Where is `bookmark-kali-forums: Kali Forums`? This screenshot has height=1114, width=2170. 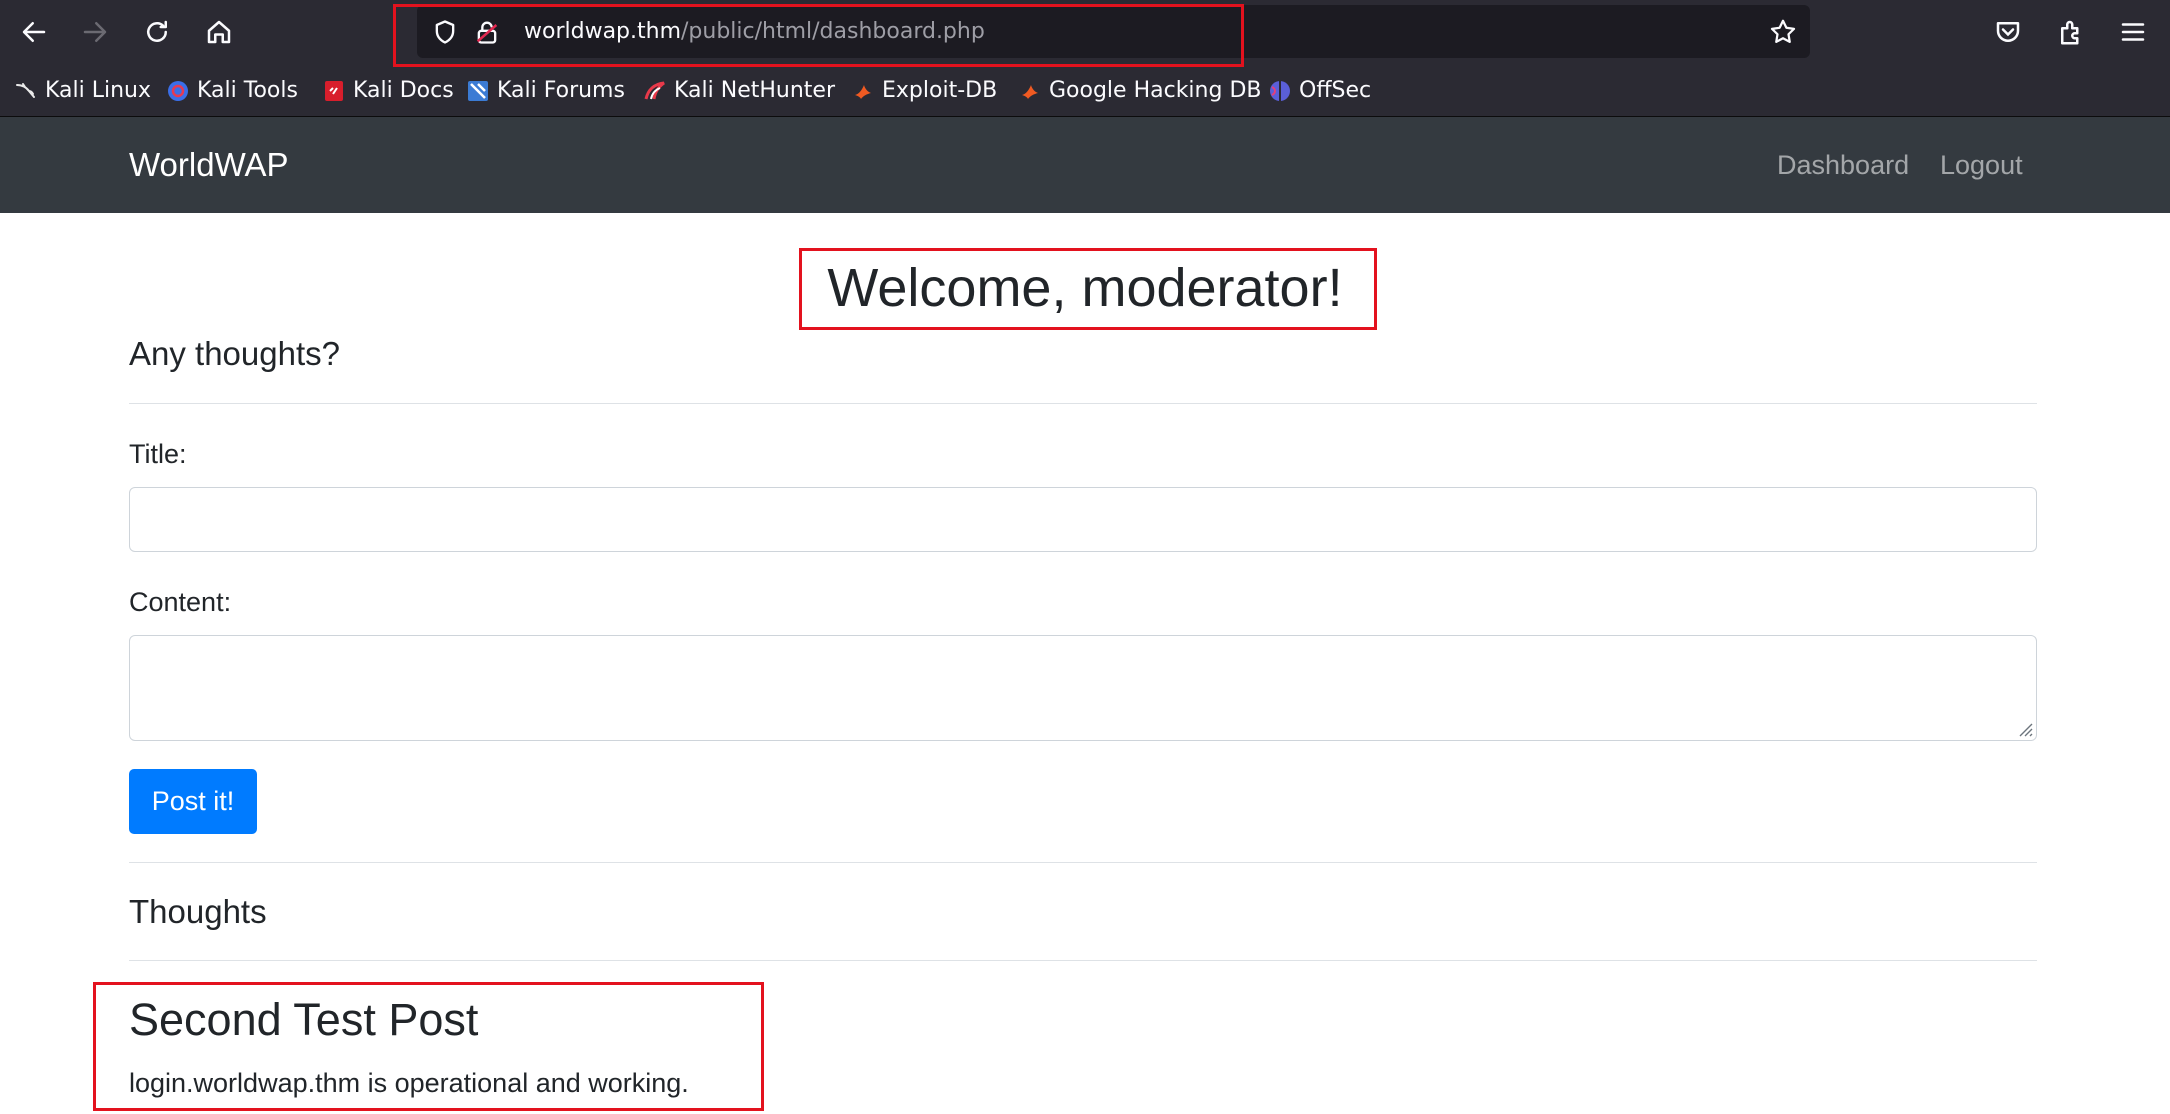
bookmark-kali-forums: Kali Forums is located at coordinates (545, 90).